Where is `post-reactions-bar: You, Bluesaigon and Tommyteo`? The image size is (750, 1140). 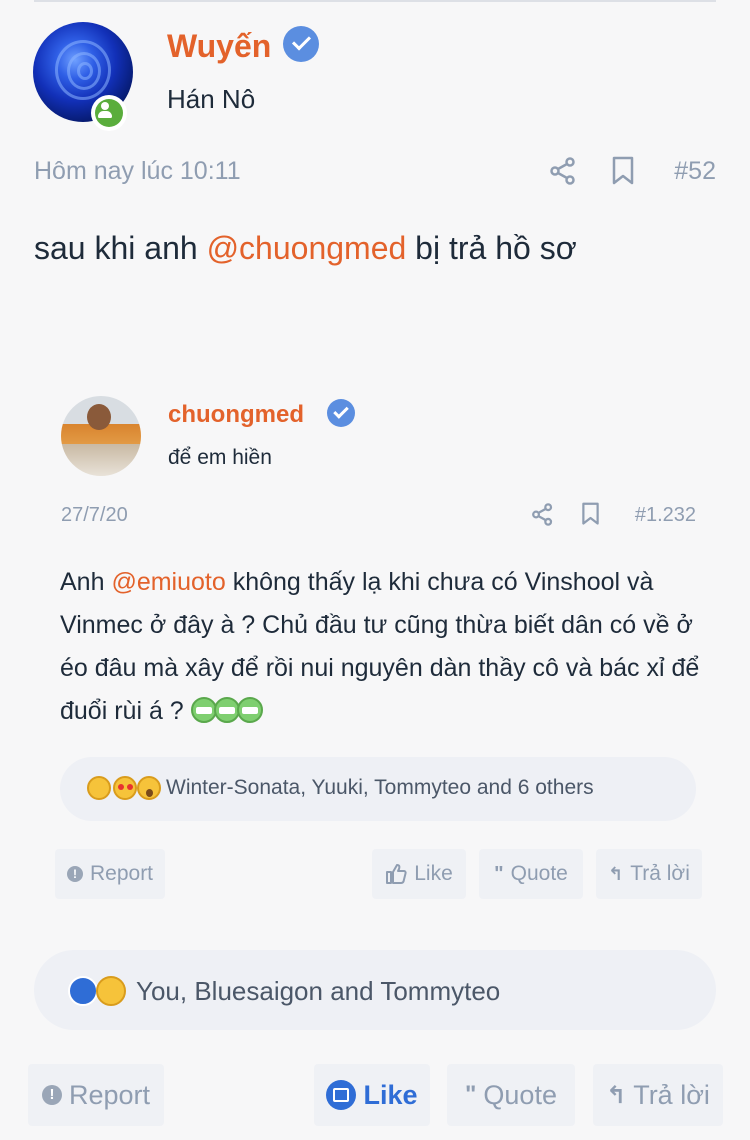 post-reactions-bar: You, Bluesaigon and Tommyteo is located at coordinates (375, 990).